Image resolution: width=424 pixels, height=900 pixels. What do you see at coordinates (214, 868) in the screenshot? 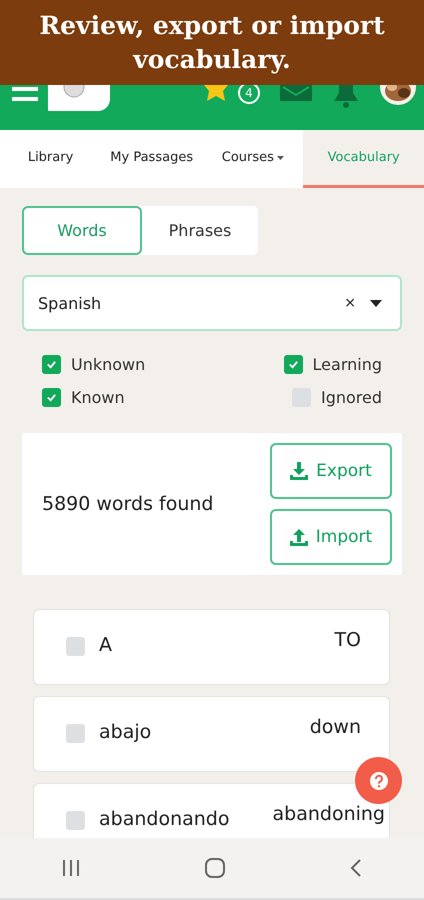
I see `home-icon` at bounding box center [214, 868].